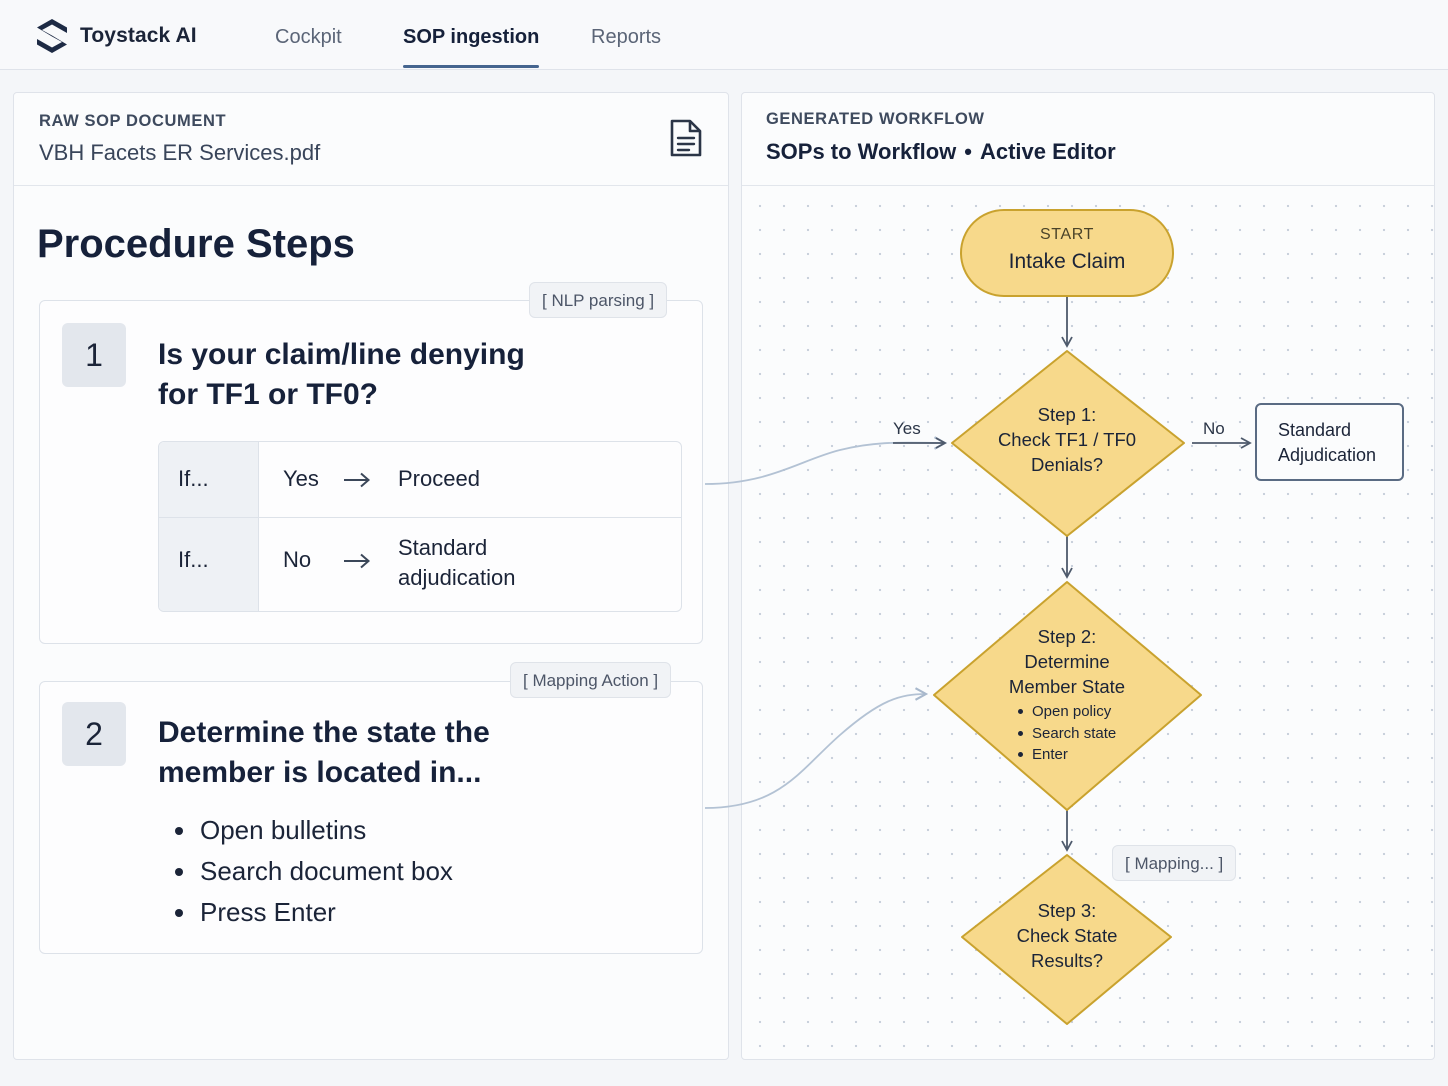 Image resolution: width=1448 pixels, height=1086 pixels. I want to click on standard-adjudication-text: Standard Adjudication, so click(1327, 443).